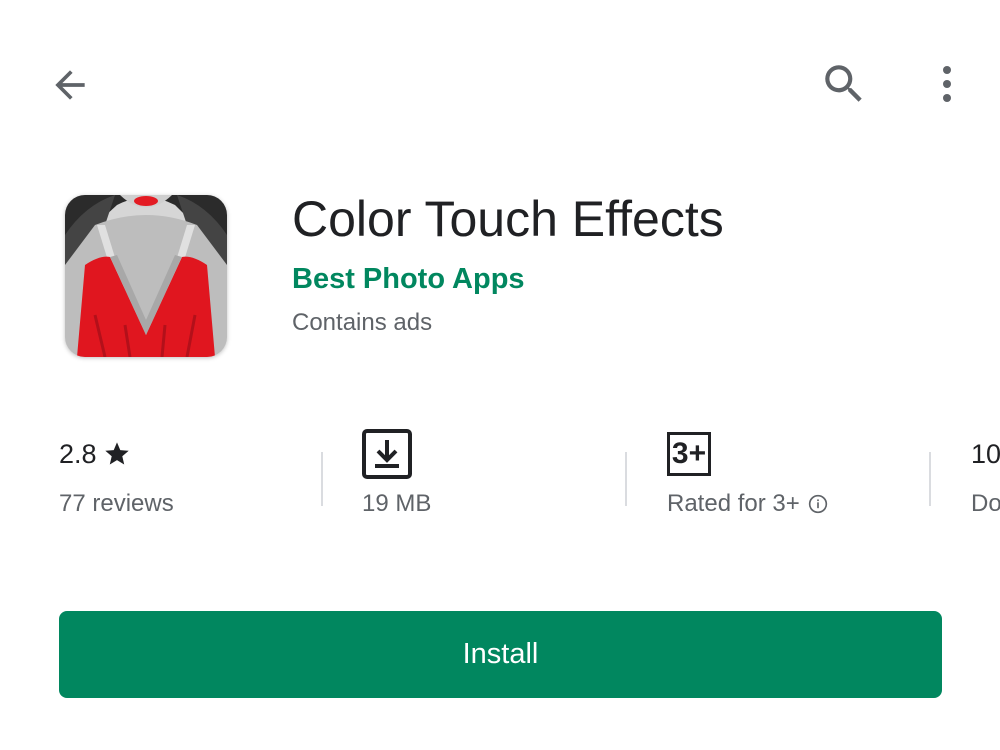 The height and width of the screenshot is (750, 1000). What do you see at coordinates (78, 453) in the screenshot?
I see `rating-value: 2.8` at bounding box center [78, 453].